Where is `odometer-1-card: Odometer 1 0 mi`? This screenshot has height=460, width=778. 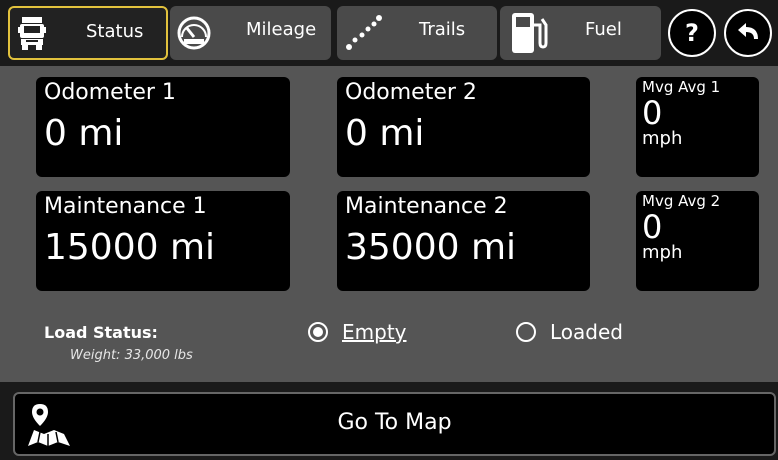
odometer-1-card: Odometer 1 0 mi is located at coordinates (163, 127).